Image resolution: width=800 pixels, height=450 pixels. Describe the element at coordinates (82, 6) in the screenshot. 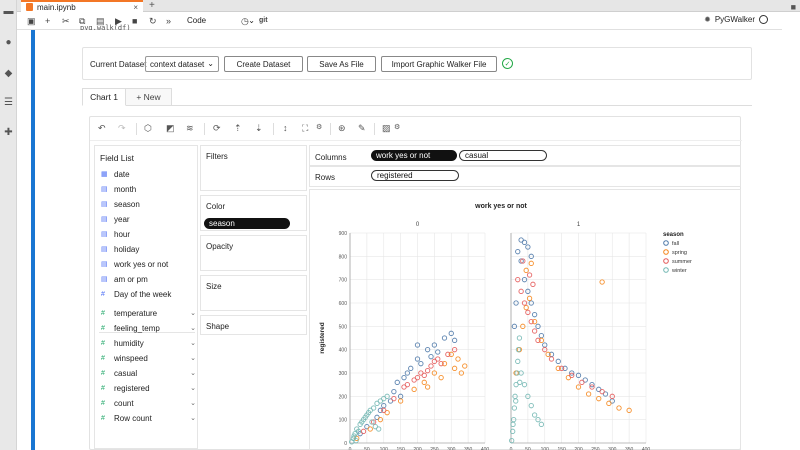

I see `tab-main-ipynb: main.ipynb ×` at that location.